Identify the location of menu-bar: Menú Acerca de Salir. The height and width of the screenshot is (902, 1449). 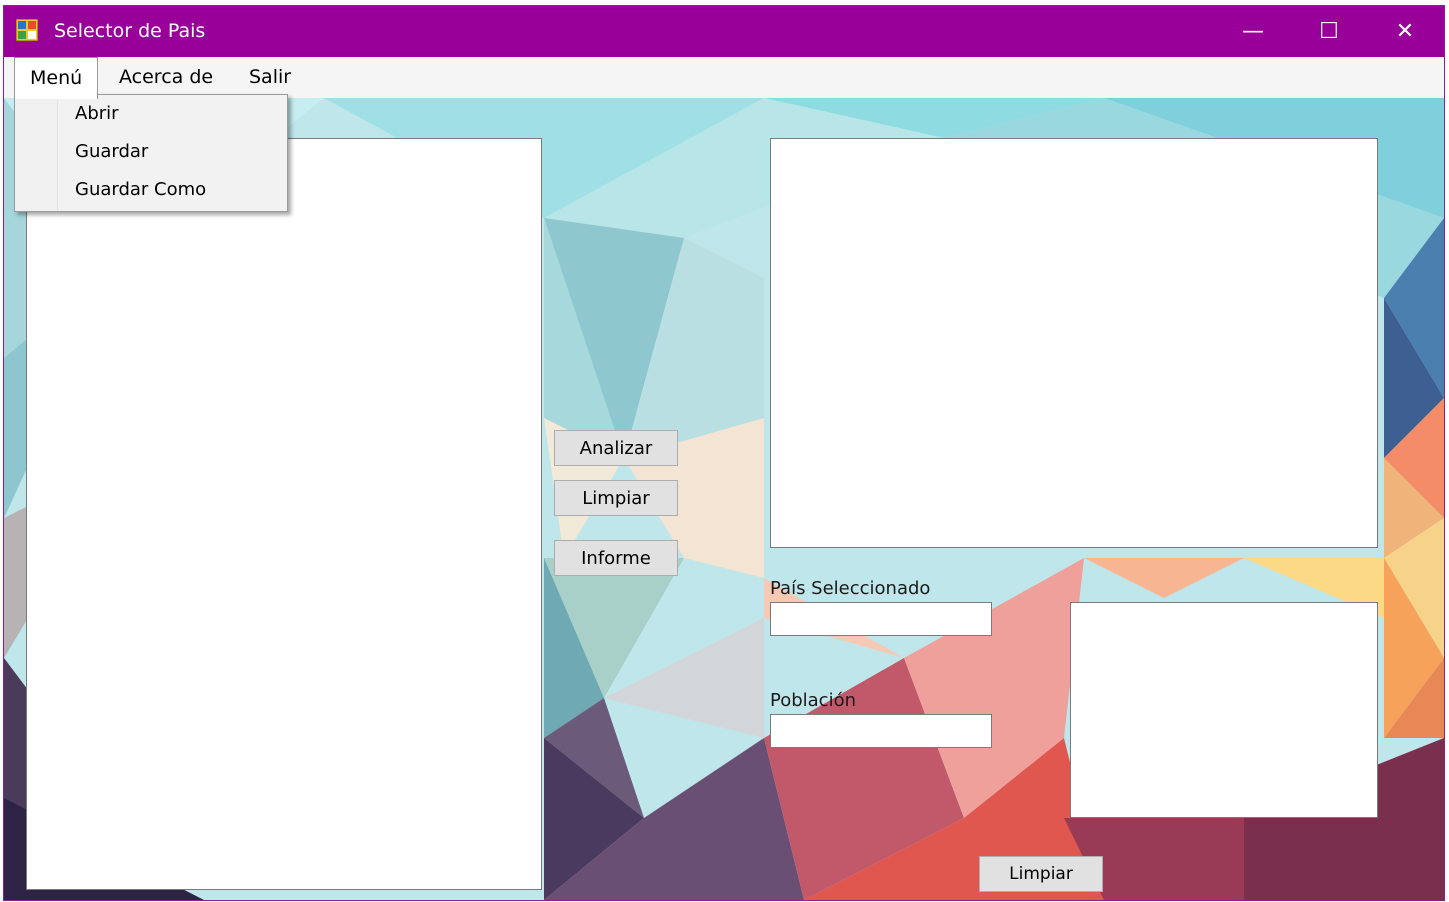
(724, 78).